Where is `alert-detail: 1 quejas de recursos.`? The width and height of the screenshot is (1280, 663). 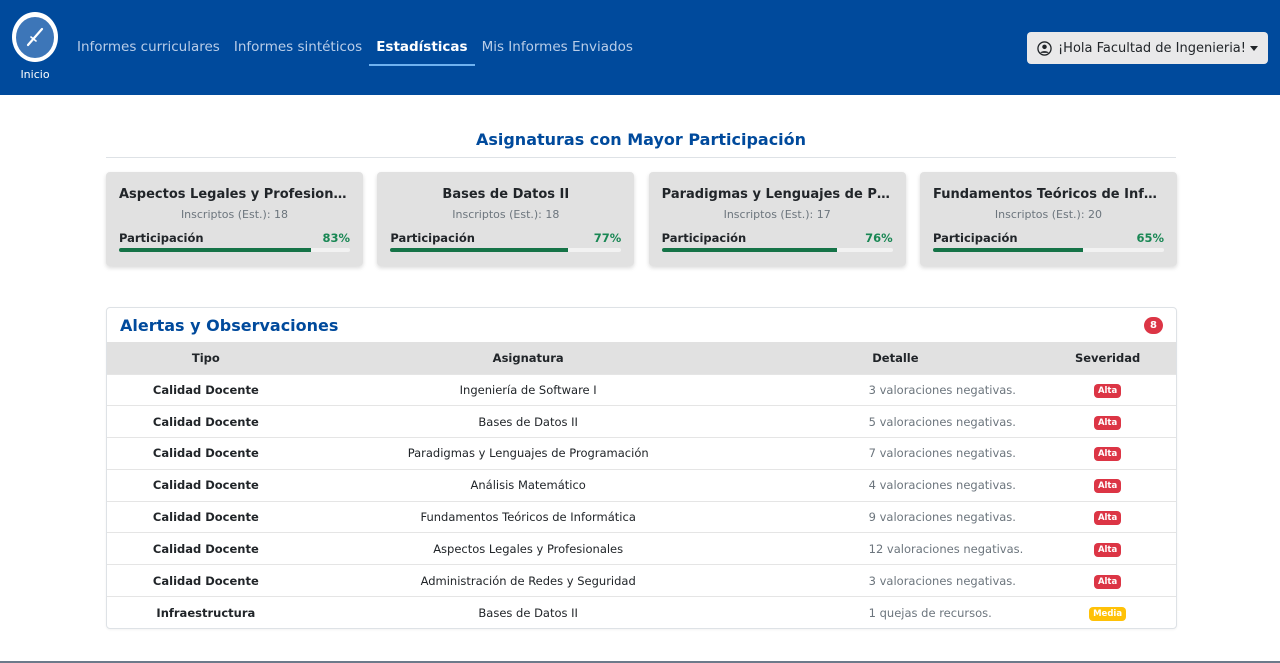
alert-detail: 1 quejas de recursos. is located at coordinates (895, 612).